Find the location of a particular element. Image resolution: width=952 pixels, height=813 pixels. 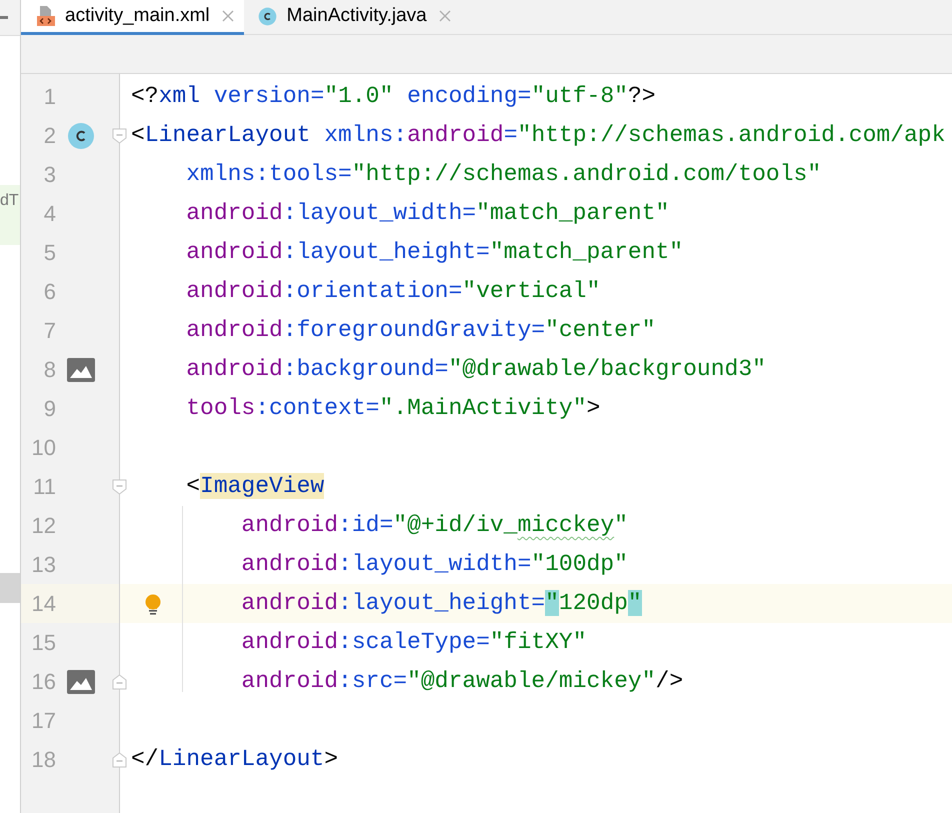

line-number: 8 is located at coordinates (49, 369).